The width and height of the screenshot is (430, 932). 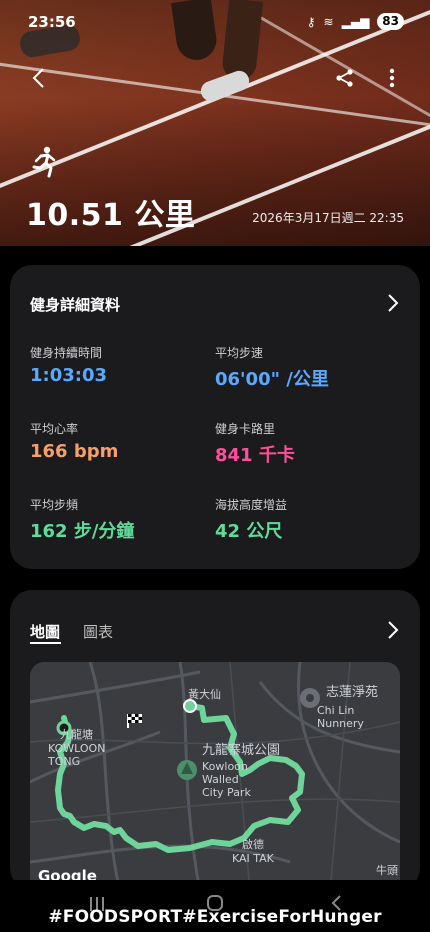 I want to click on more-vert-icon, so click(x=392, y=78).